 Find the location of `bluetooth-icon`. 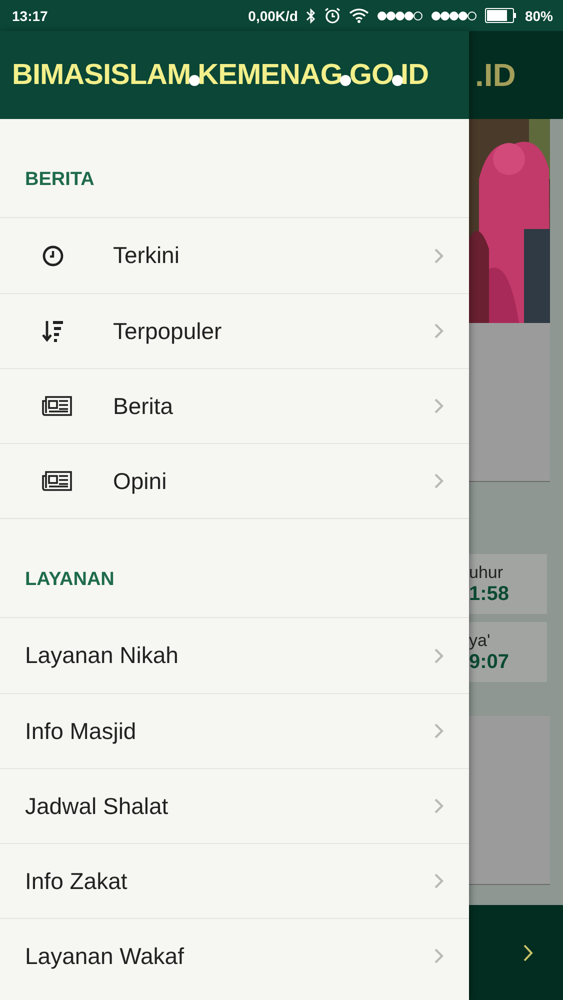

bluetooth-icon is located at coordinates (311, 16).